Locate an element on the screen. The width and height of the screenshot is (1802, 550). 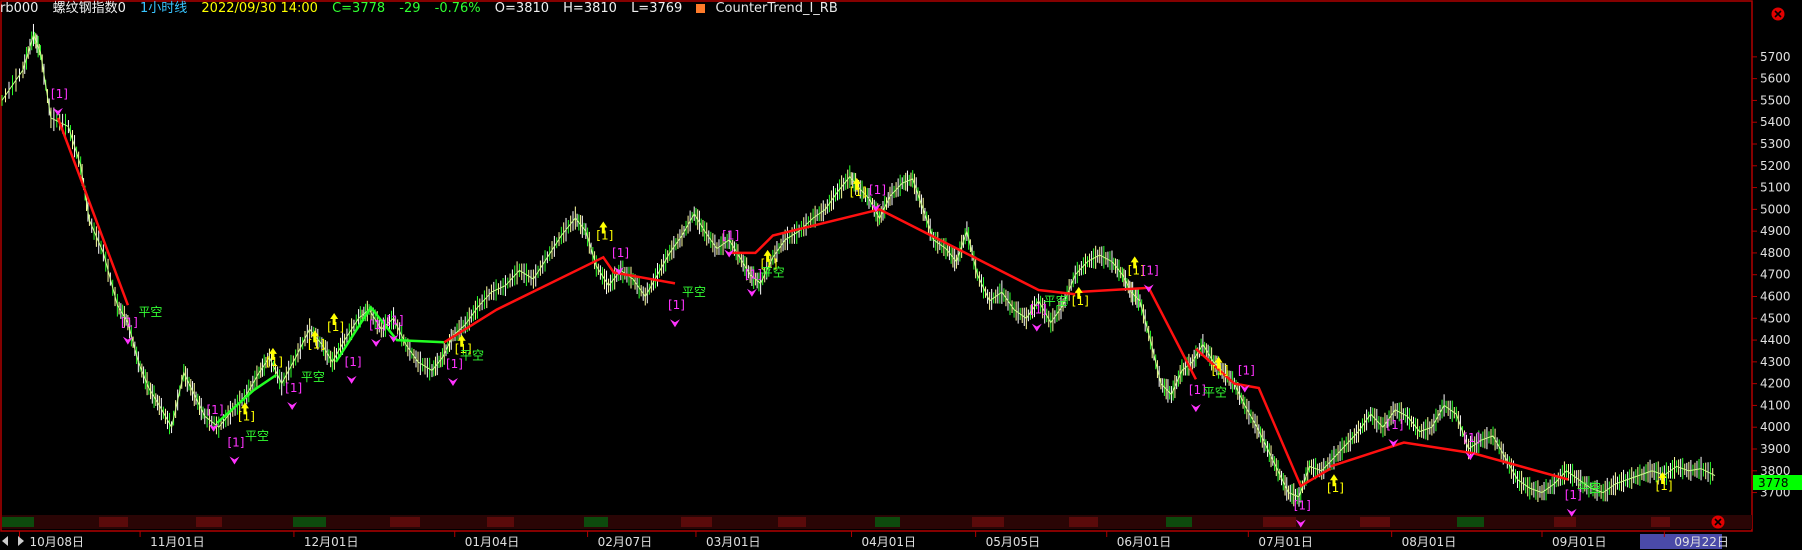
price-tag-label: 3778 is located at coordinates (1773, 483).